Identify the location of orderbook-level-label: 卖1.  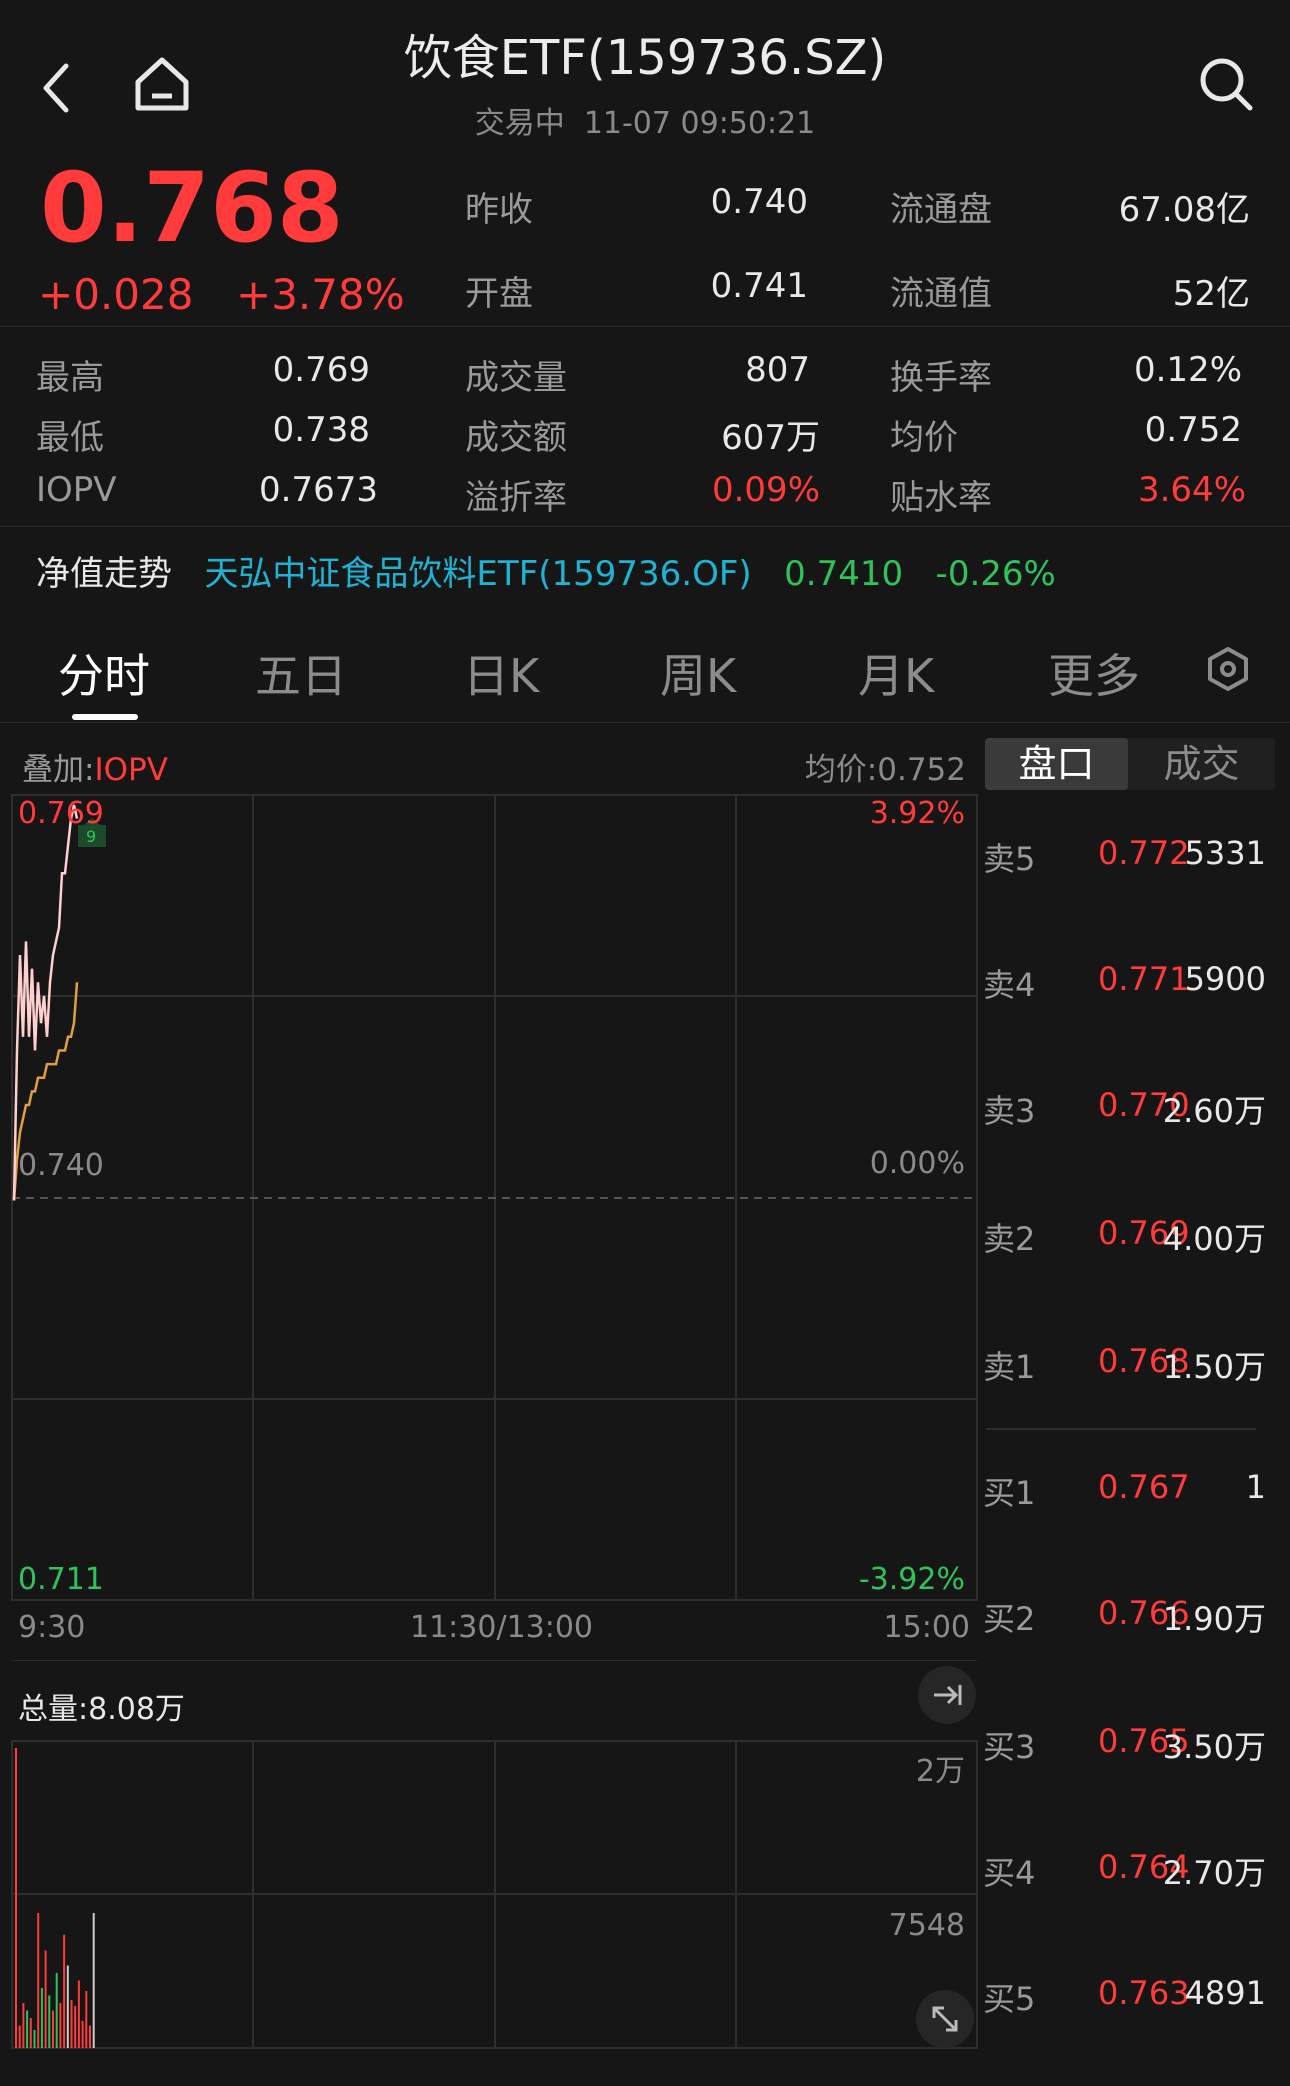
(1009, 1367).